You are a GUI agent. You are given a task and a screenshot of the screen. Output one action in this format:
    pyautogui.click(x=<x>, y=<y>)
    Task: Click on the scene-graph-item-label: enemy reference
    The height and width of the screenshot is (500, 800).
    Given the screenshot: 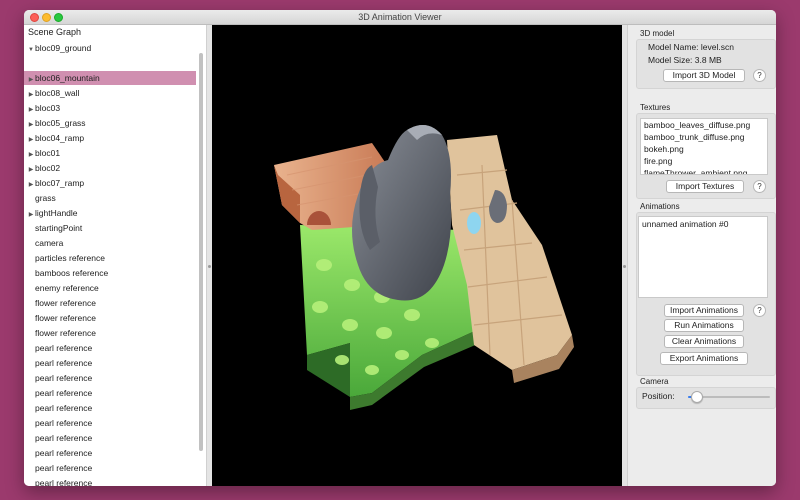 What is the action you would take?
    pyautogui.click(x=67, y=288)
    